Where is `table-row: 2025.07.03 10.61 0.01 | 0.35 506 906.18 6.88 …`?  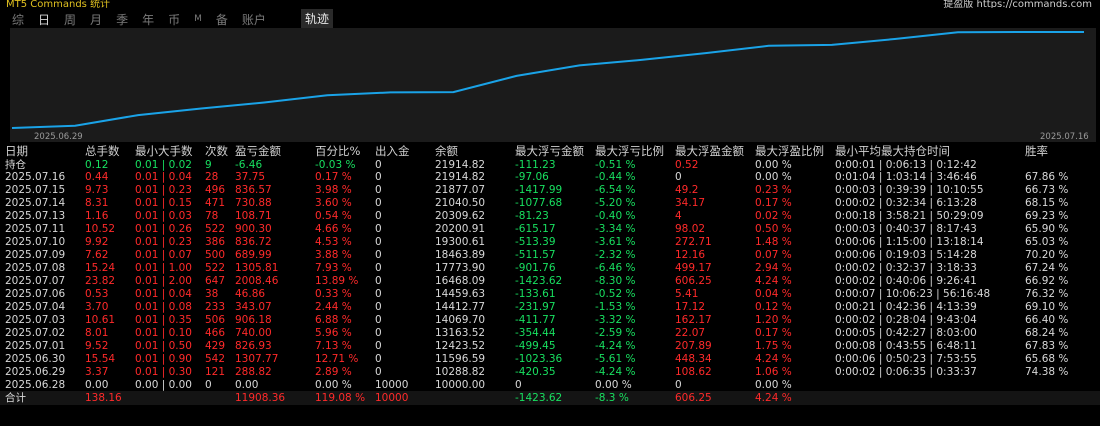
table-row: 2025.07.03 10.61 0.01 | 0.35 506 906.18 6.88 … is located at coordinates (550, 320).